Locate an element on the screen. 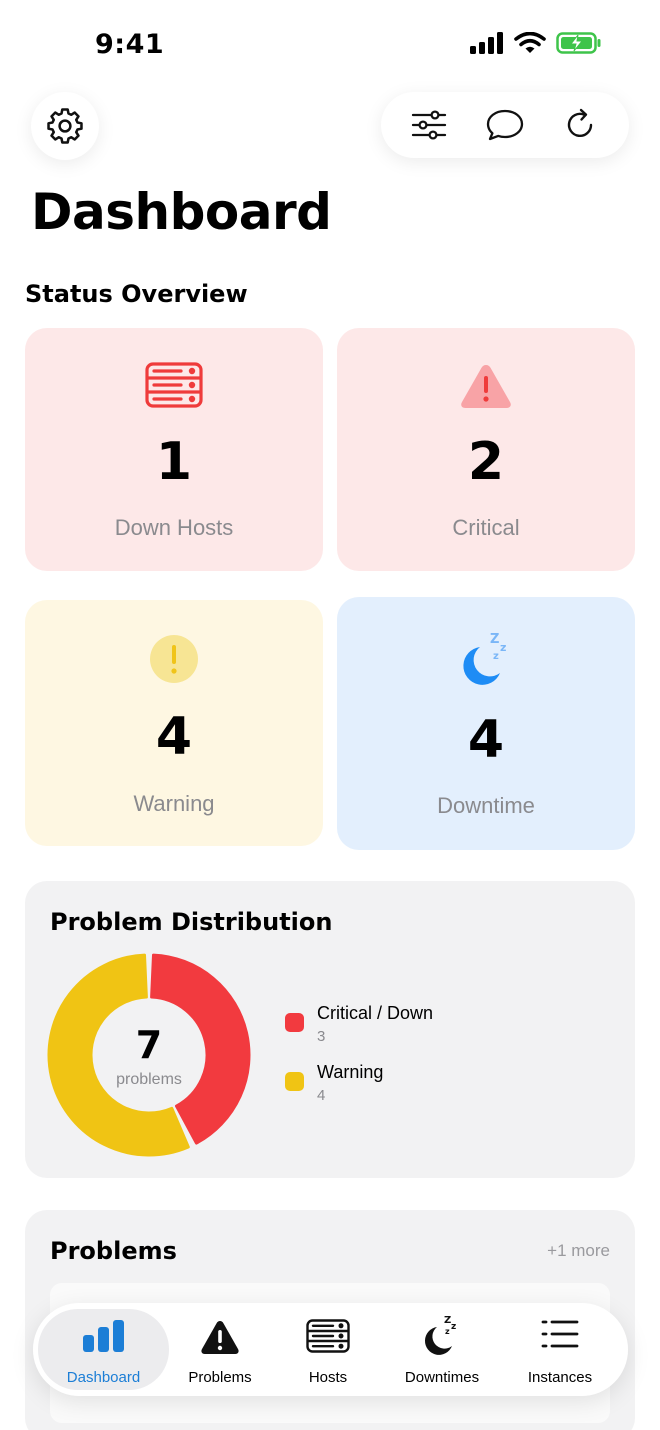 The width and height of the screenshot is (660, 1430). messages-button is located at coordinates (505, 125).